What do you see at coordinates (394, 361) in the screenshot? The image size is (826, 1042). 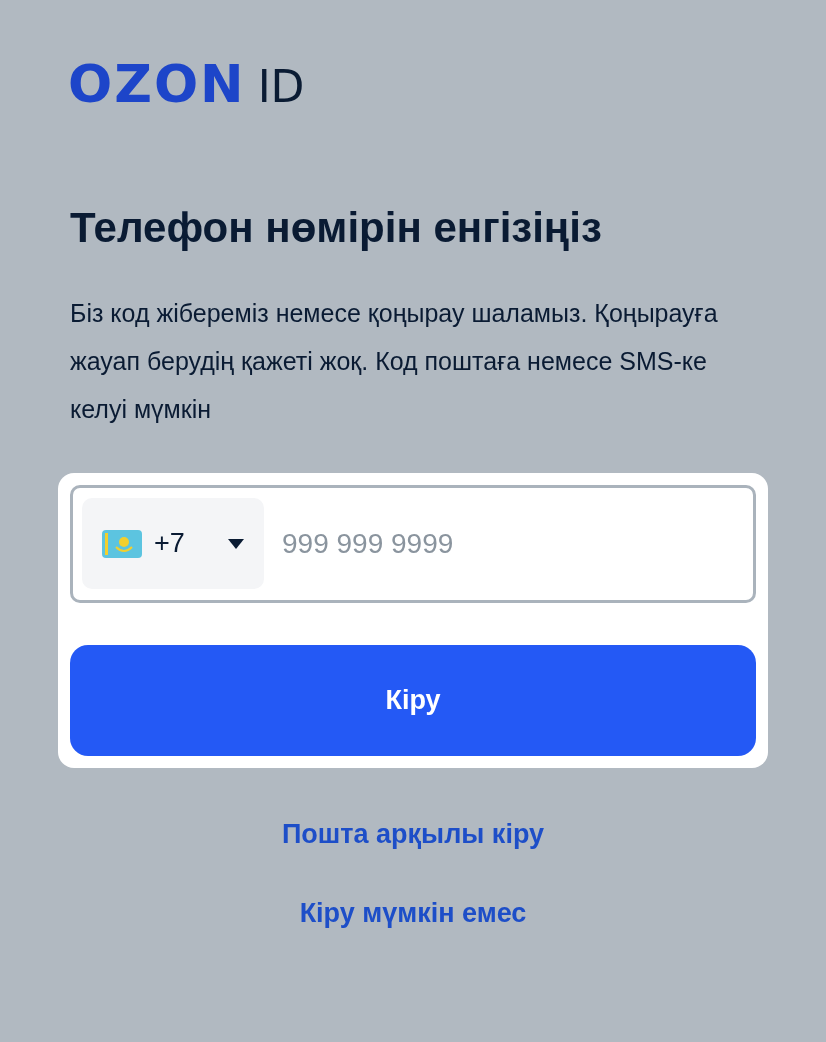 I see `description-text: Біз код жібереміз немесе қоңырау шаламыз. Қоңырауға жауап берудің қажеті жоқ. Код поштаға немесе SMS-ке келуі мүмкін` at bounding box center [394, 361].